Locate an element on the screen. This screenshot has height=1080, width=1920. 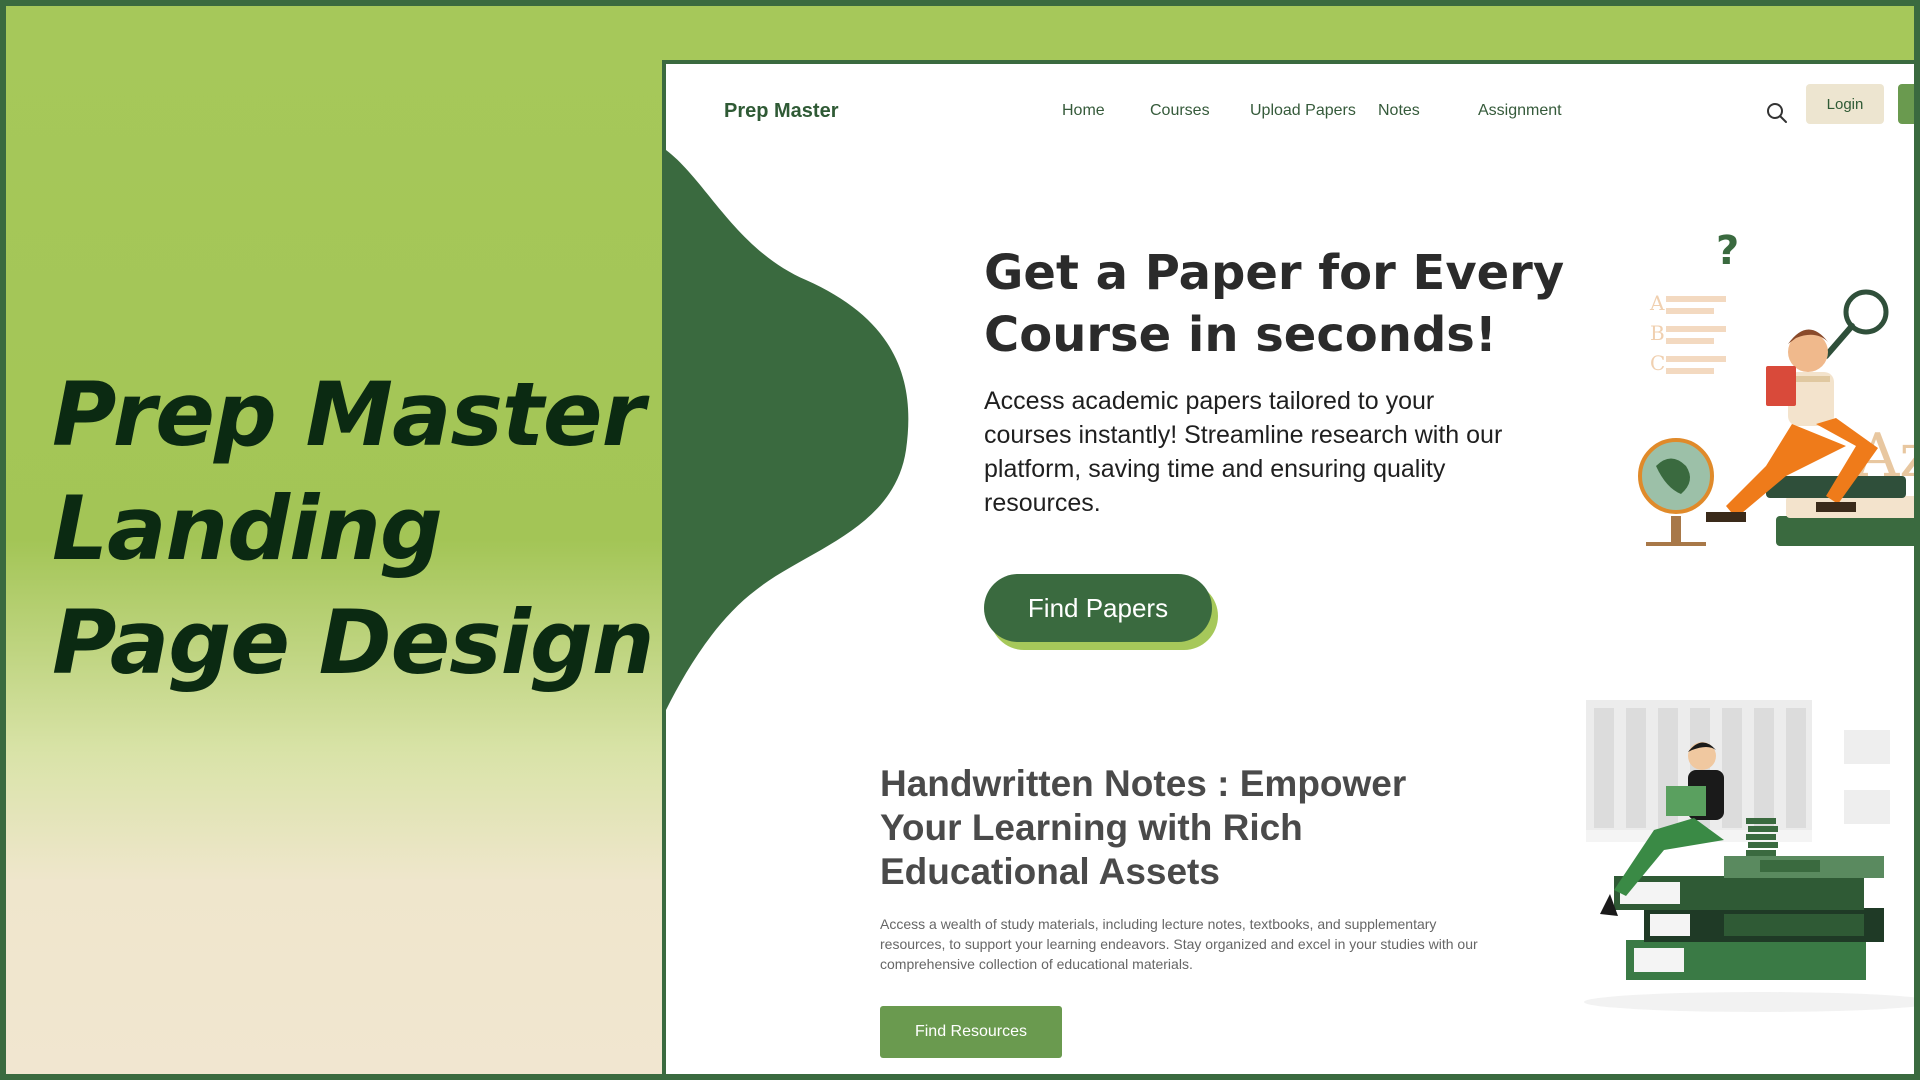
poster-headline: Prep Master Landing Page Design is located at coordinates (353, 529).